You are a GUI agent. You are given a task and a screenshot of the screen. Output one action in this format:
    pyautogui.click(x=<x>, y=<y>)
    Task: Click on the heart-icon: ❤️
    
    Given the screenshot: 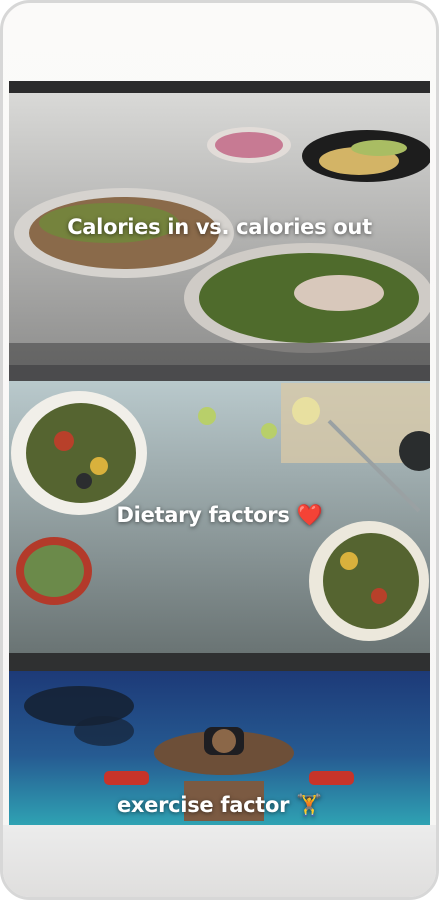 What is the action you would take?
    pyautogui.click(x=309, y=515)
    